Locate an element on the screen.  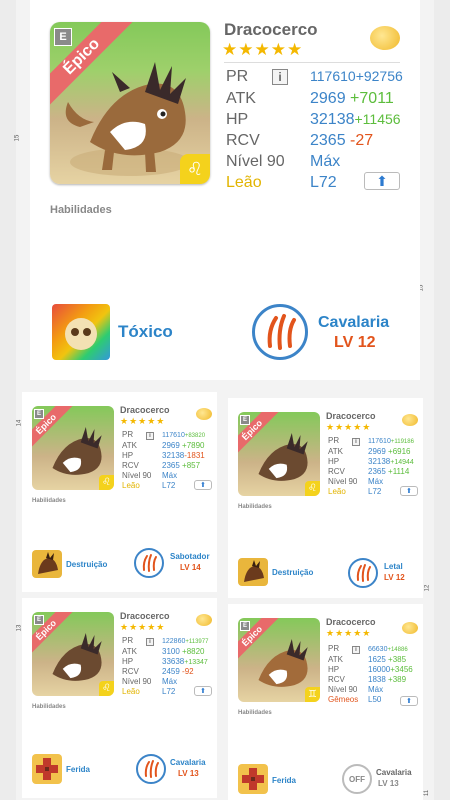
skill-lethal-icon is located at coordinates (363, 573).